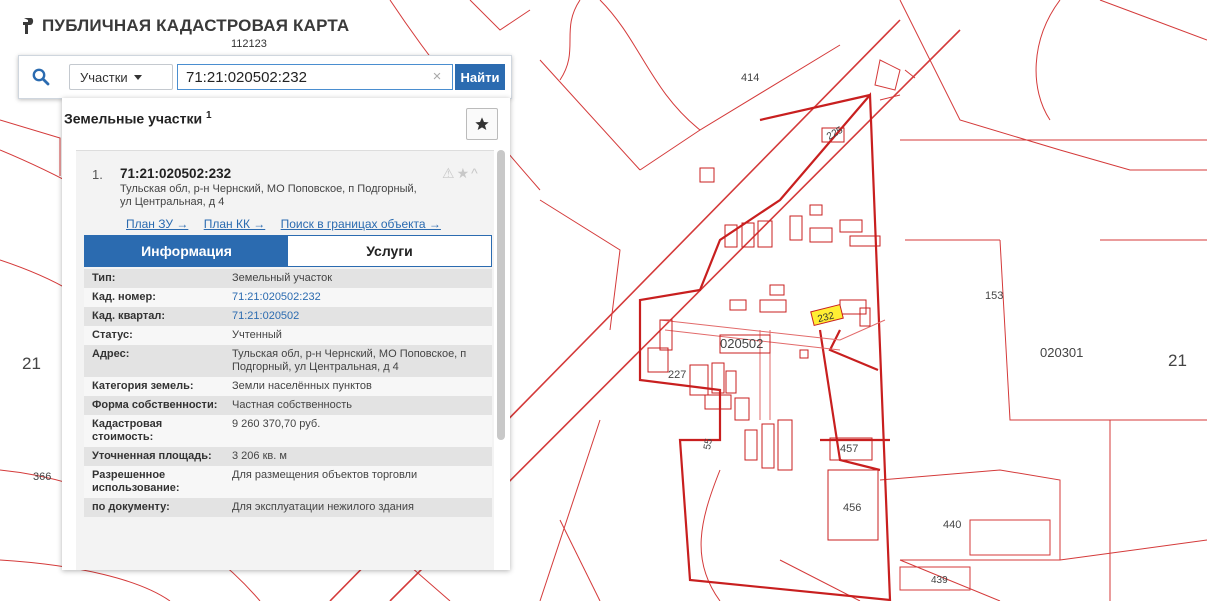  Describe the element at coordinates (137, 77) in the screenshot. I see `chevron-down-icon` at that location.